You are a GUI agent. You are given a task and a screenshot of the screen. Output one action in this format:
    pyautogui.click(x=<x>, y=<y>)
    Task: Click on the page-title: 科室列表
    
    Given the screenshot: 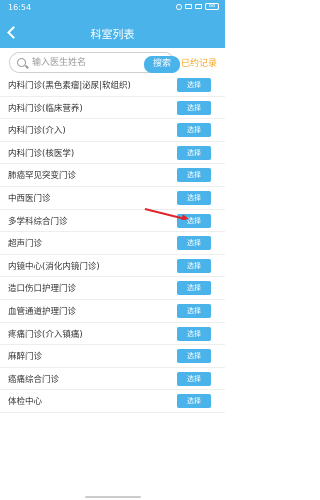 What is the action you would take?
    pyautogui.click(x=112, y=34)
    